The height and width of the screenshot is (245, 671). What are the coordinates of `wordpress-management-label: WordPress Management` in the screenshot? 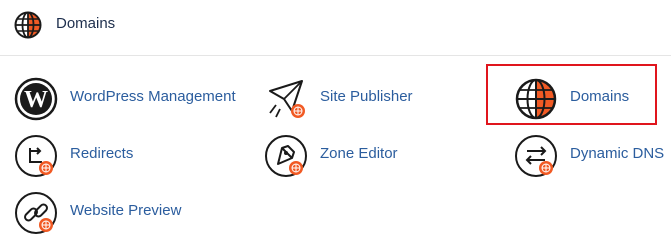 It's located at (153, 96).